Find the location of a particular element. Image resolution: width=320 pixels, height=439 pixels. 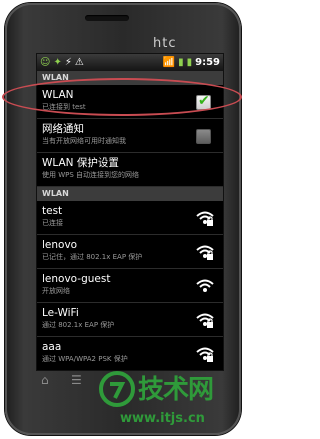

network-ssid: test is located at coordinates (52, 211).